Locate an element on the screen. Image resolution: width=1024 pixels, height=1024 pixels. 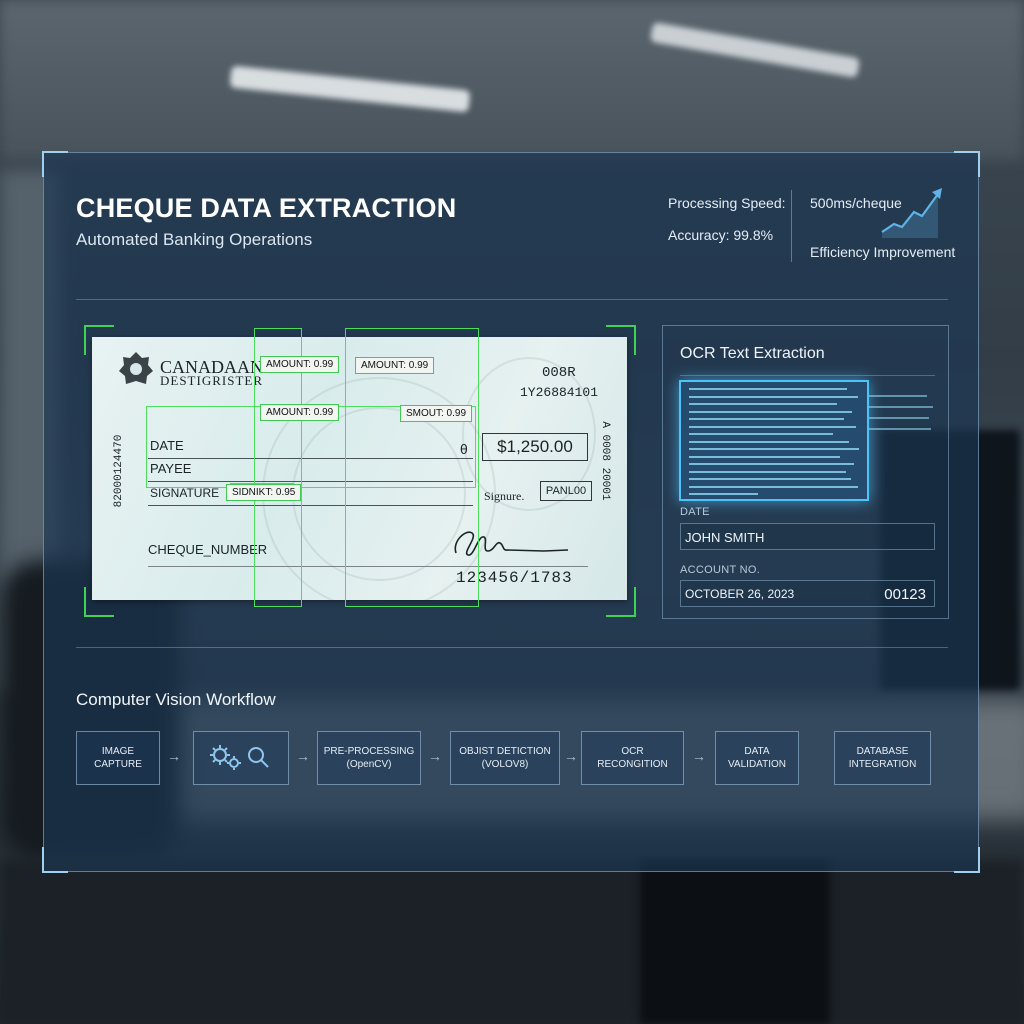
right-vertical-number: A 0008 20001 is located at coordinates (605, 461).